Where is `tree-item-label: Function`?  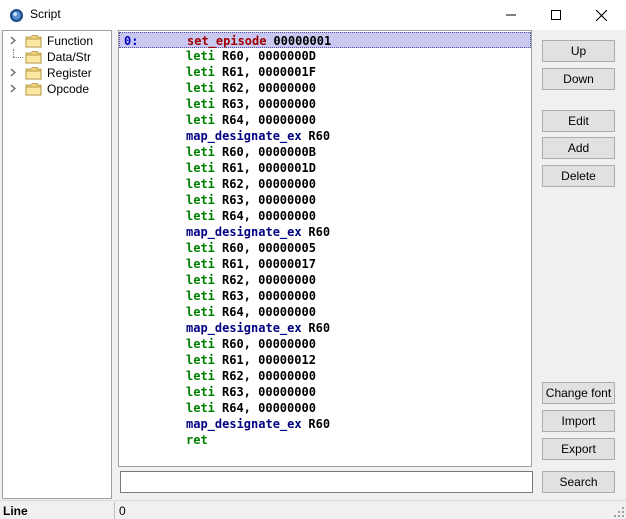
tree-item-label: Function is located at coordinates (70, 41).